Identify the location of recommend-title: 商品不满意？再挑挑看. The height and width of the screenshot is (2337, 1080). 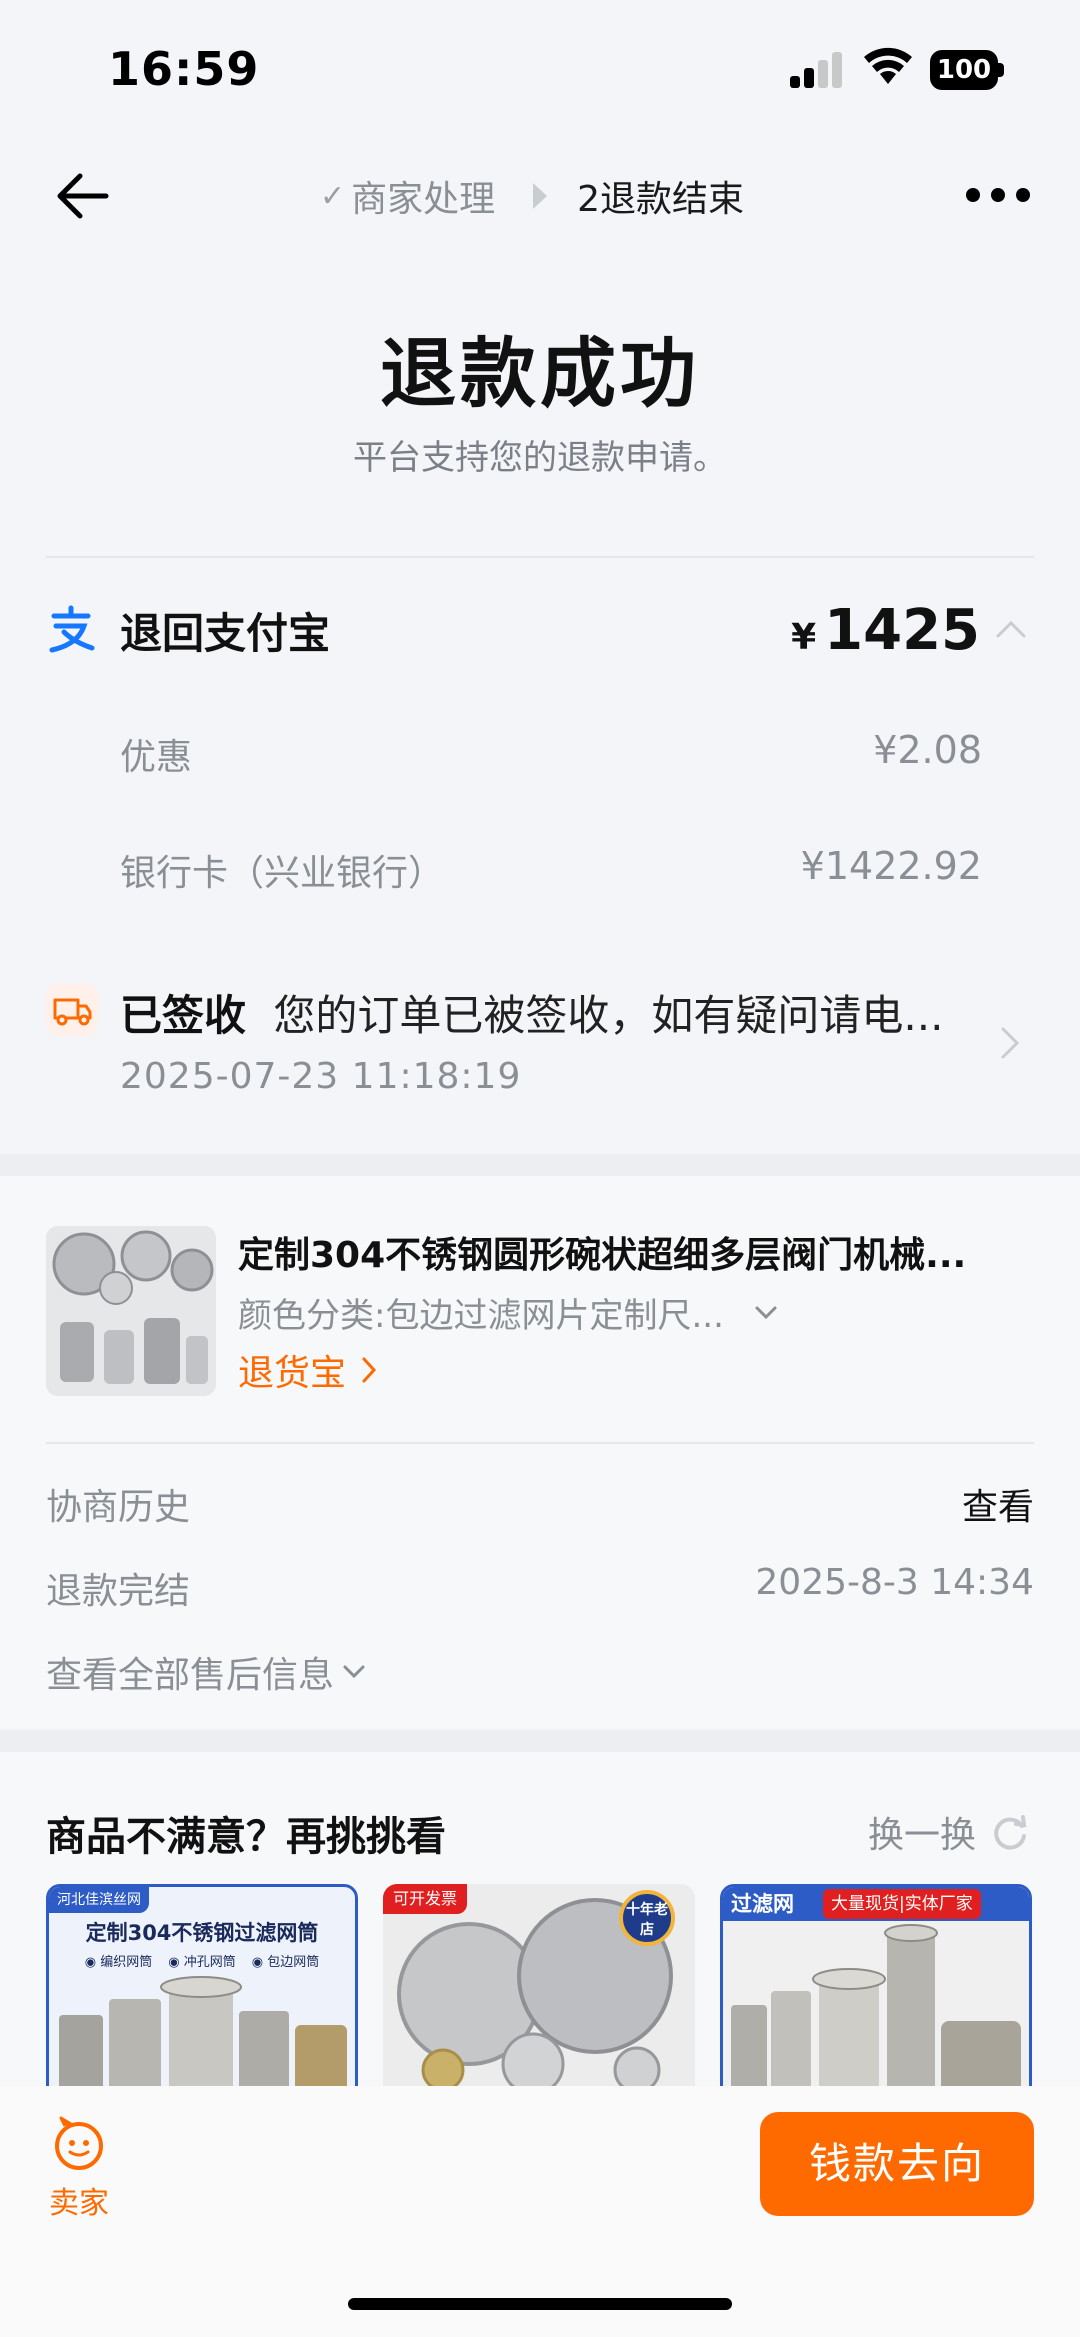
(246, 1837).